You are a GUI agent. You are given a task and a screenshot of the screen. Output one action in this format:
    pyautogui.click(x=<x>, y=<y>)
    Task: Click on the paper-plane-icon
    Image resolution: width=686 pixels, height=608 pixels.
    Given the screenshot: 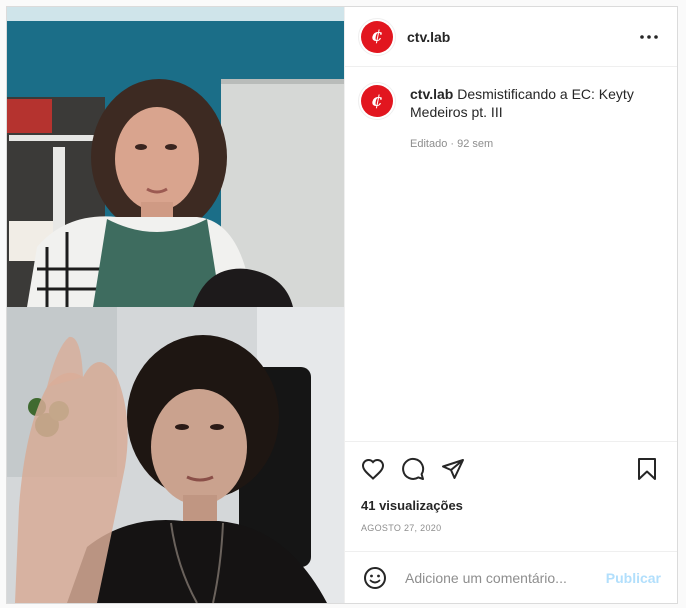 What is the action you would take?
    pyautogui.click(x=453, y=469)
    